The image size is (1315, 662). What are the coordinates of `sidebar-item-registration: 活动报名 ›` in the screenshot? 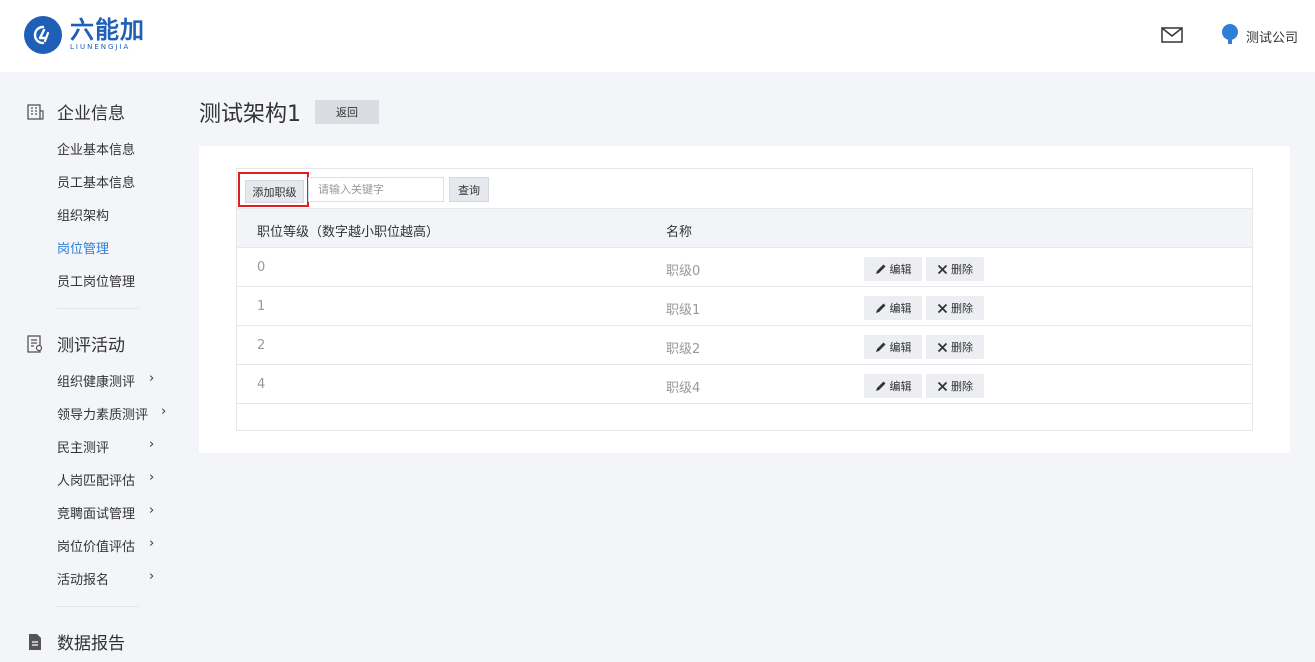 It's located at (105, 578).